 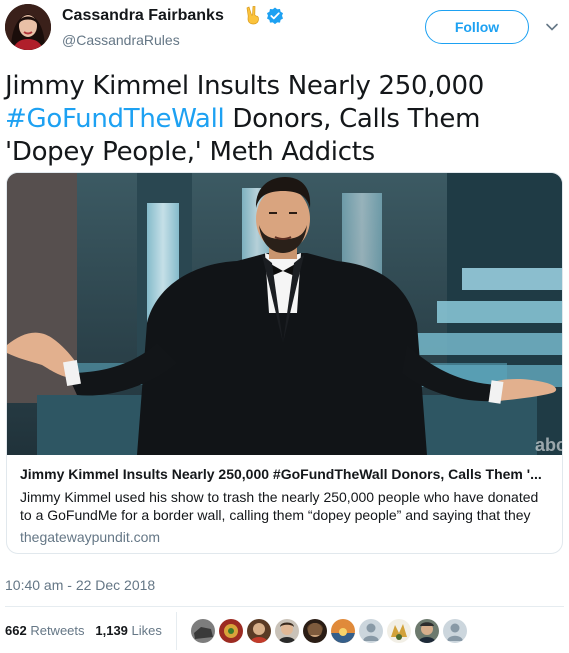 I want to click on chevron-down-icon, so click(x=552, y=27).